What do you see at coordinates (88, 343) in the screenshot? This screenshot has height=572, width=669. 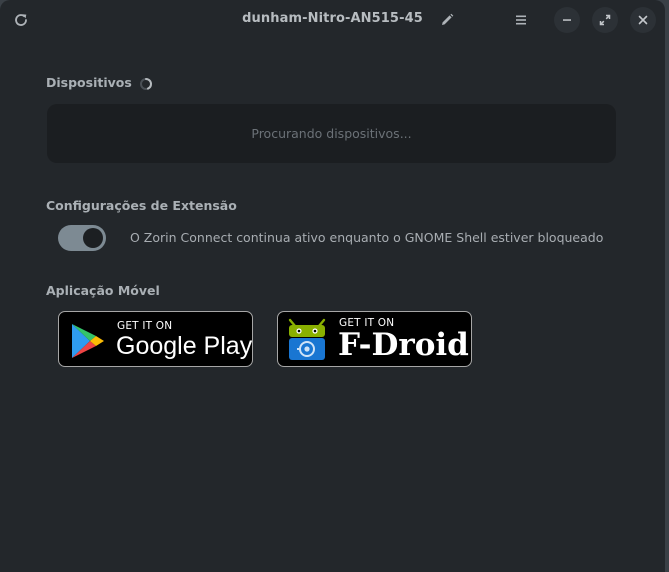 I see `google-play-icon` at bounding box center [88, 343].